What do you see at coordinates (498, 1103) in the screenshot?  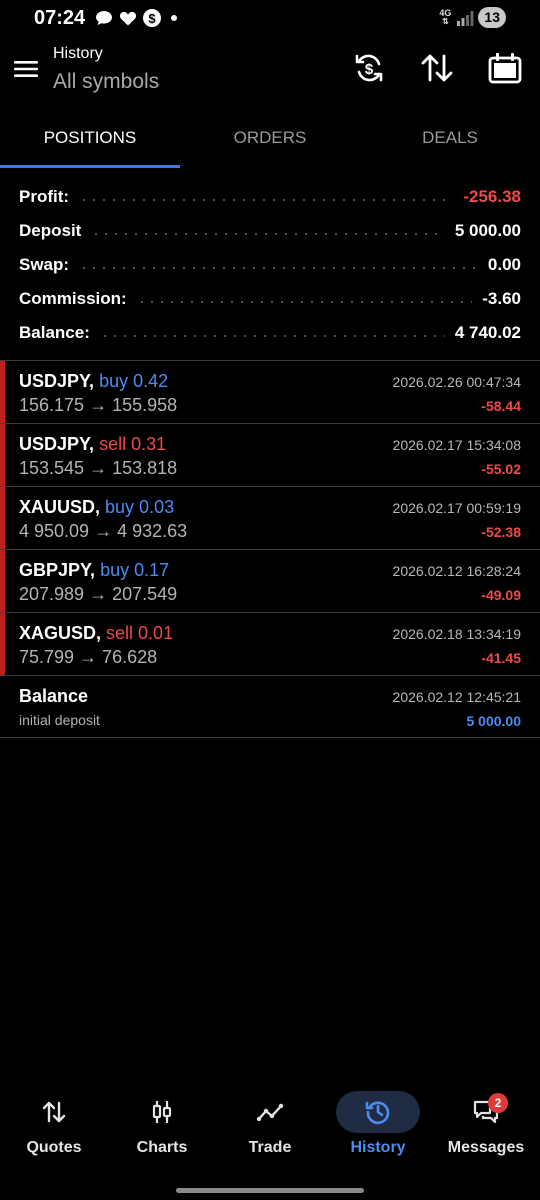 I see `messages-badge: 2` at bounding box center [498, 1103].